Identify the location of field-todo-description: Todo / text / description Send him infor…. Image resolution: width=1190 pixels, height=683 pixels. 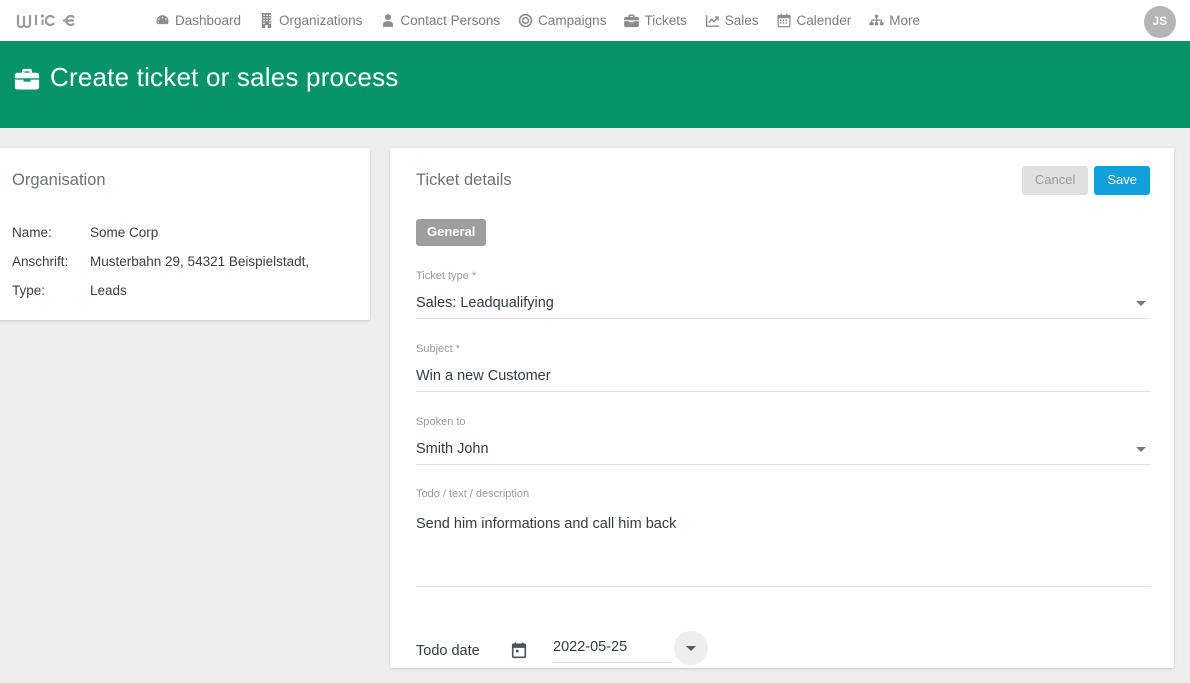
(783, 537).